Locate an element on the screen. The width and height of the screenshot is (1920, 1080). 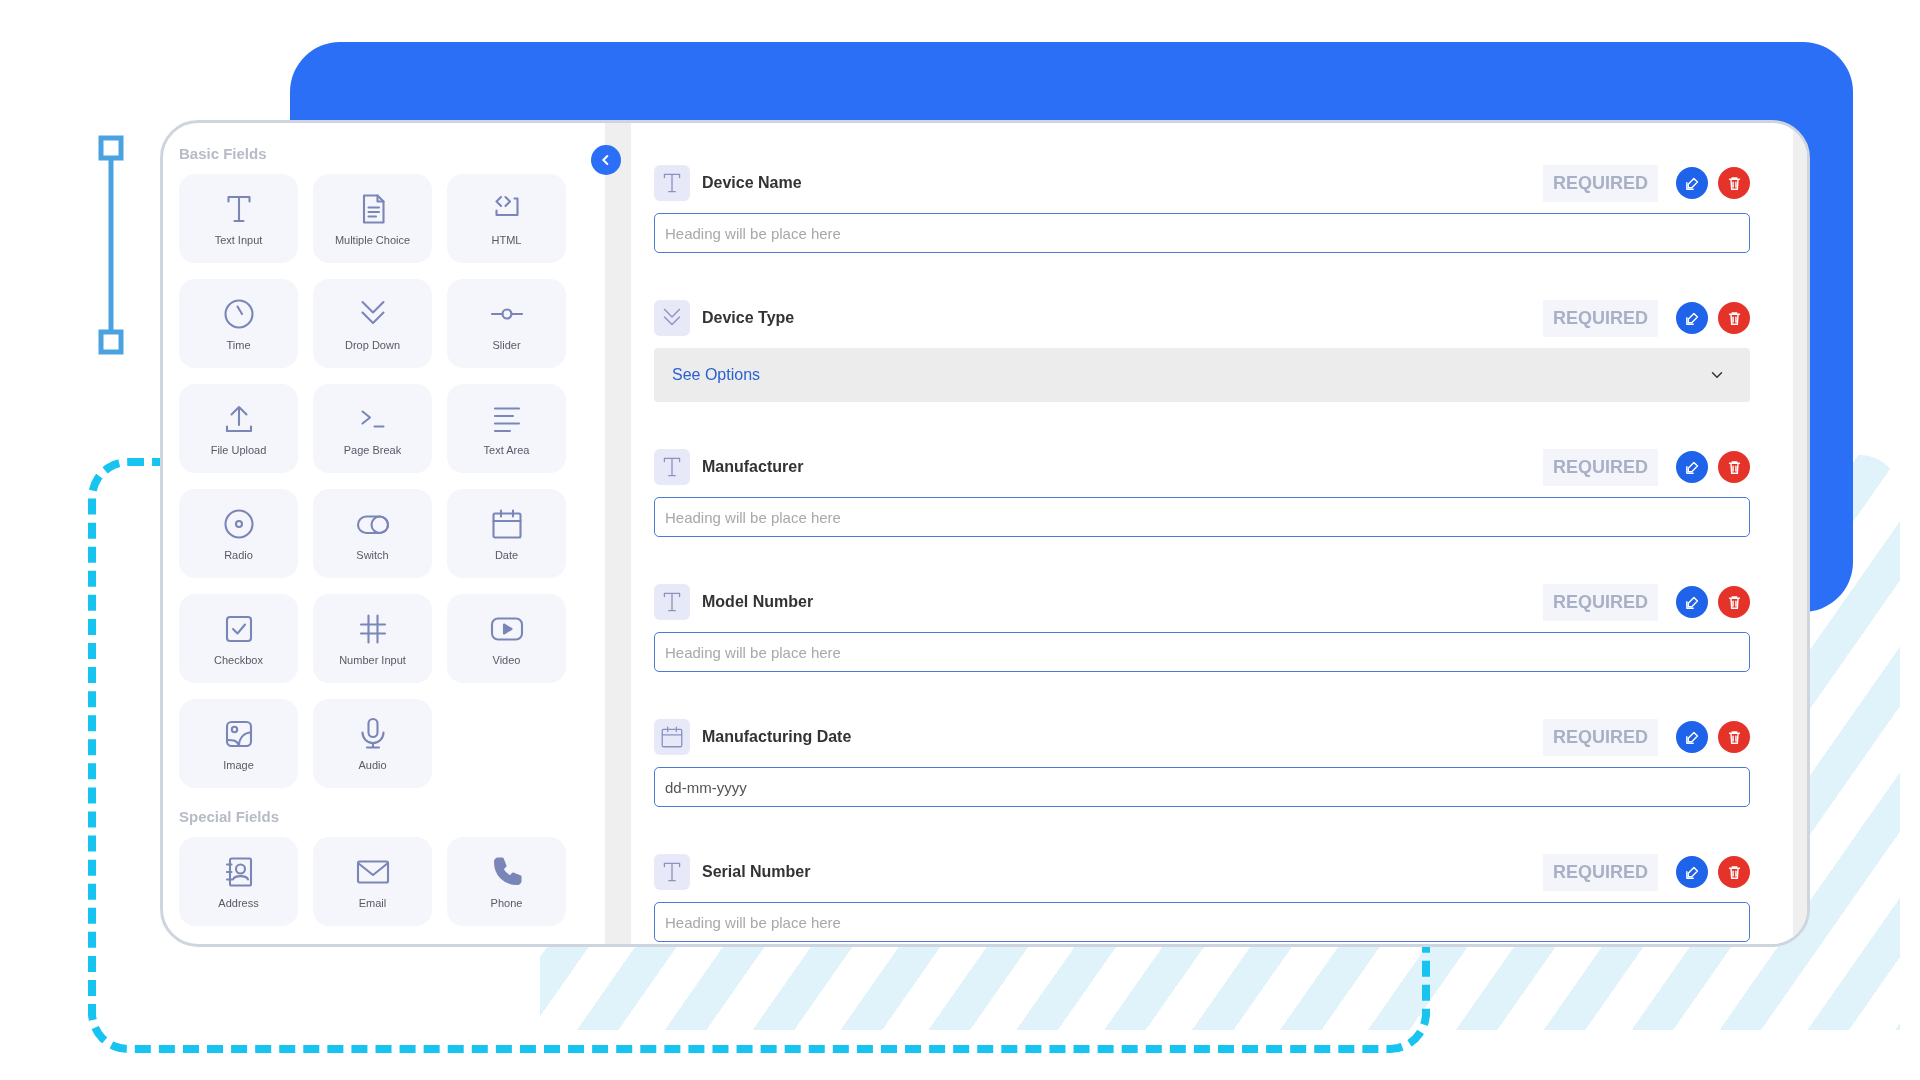
field-type-tile: Multiple Choice is located at coordinates (372, 218).